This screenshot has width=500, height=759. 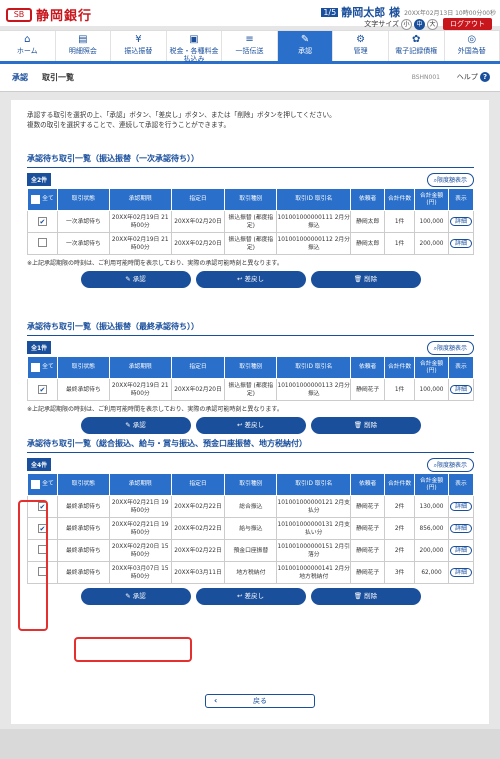 I want to click on nav-approval: ✎ 承認, so click(x=305, y=46).